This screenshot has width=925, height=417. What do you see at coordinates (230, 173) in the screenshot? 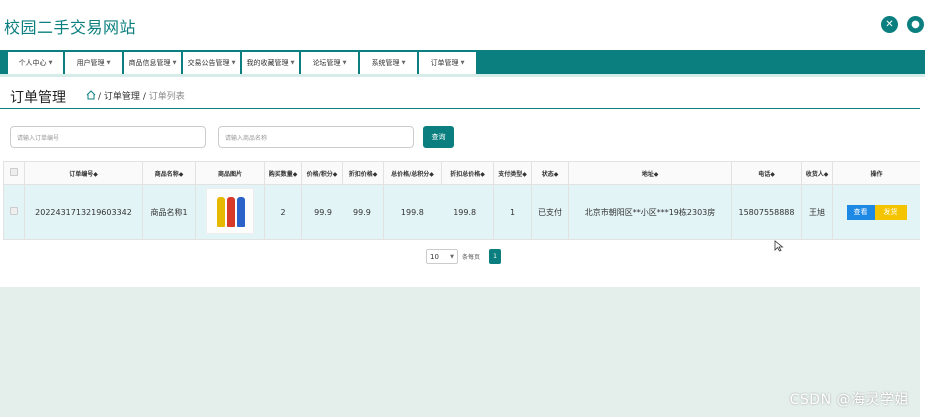
I see `col-product-image: 商品图片` at bounding box center [230, 173].